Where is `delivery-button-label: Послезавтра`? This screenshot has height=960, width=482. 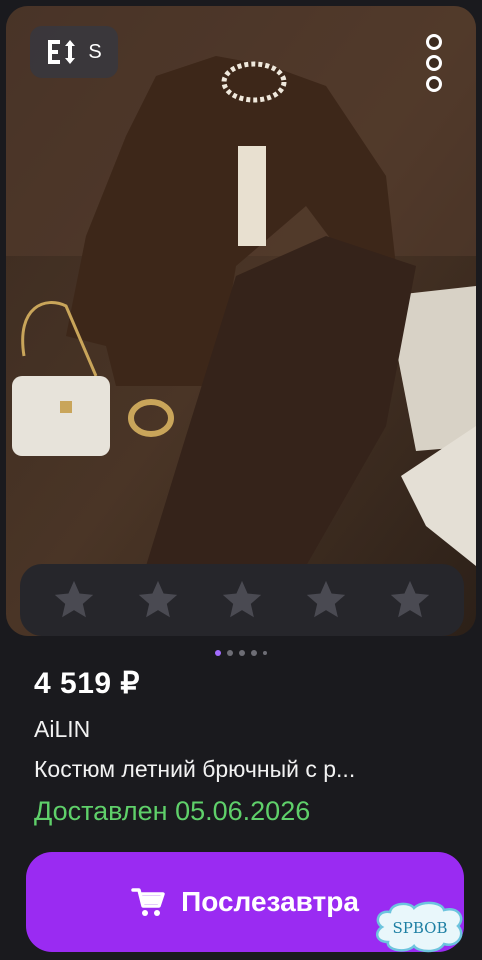
delivery-button-label: Послезавтра is located at coordinates (270, 901).